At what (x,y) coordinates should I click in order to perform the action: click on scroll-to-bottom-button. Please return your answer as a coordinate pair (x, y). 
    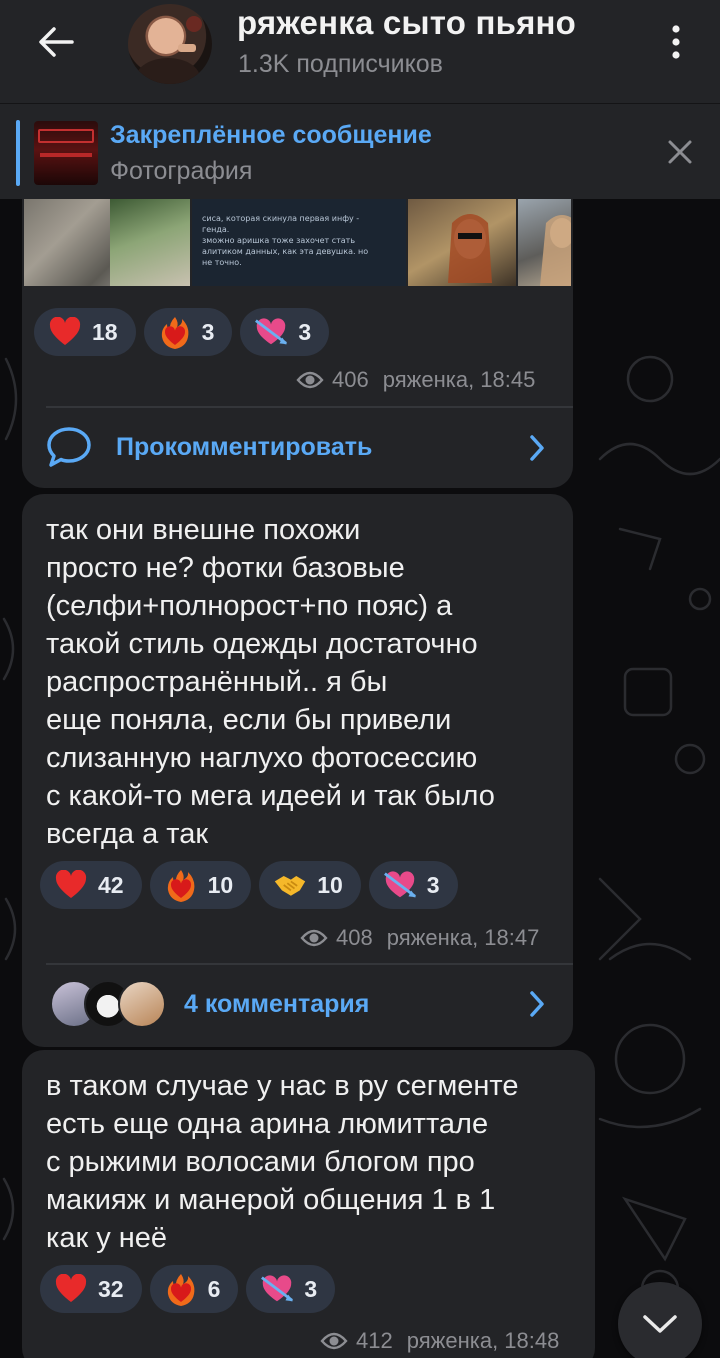
    Looking at the image, I should click on (660, 1320).